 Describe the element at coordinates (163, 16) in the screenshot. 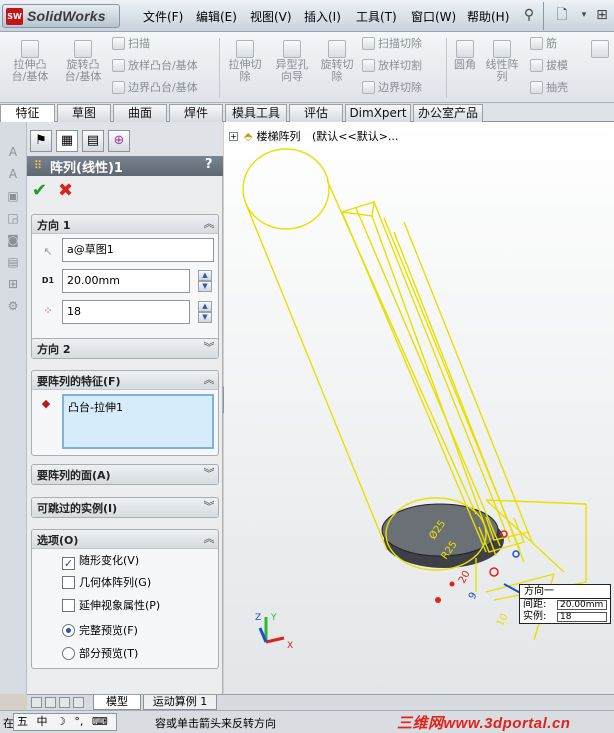

I see `menu-file: 文件(F)` at that location.